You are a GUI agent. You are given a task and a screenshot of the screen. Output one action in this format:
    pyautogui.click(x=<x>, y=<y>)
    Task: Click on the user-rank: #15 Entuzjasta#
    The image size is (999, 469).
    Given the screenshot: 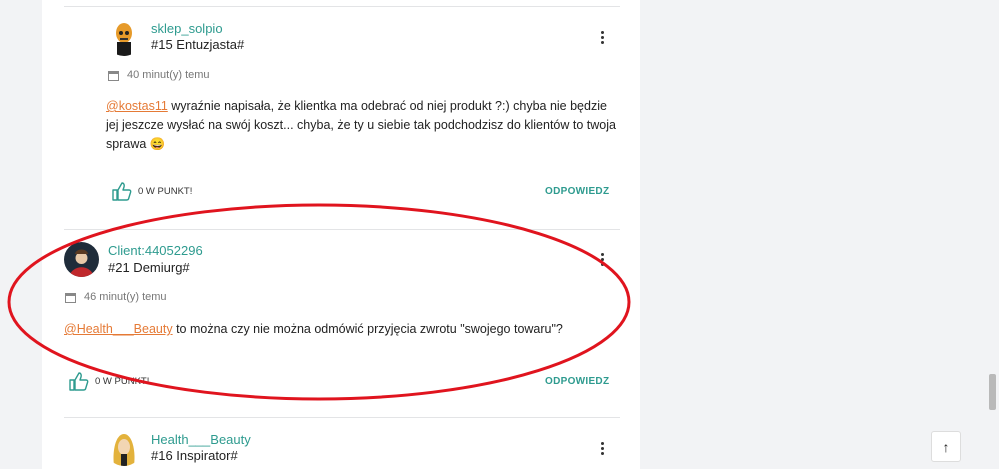 What is the action you would take?
    pyautogui.click(x=198, y=44)
    